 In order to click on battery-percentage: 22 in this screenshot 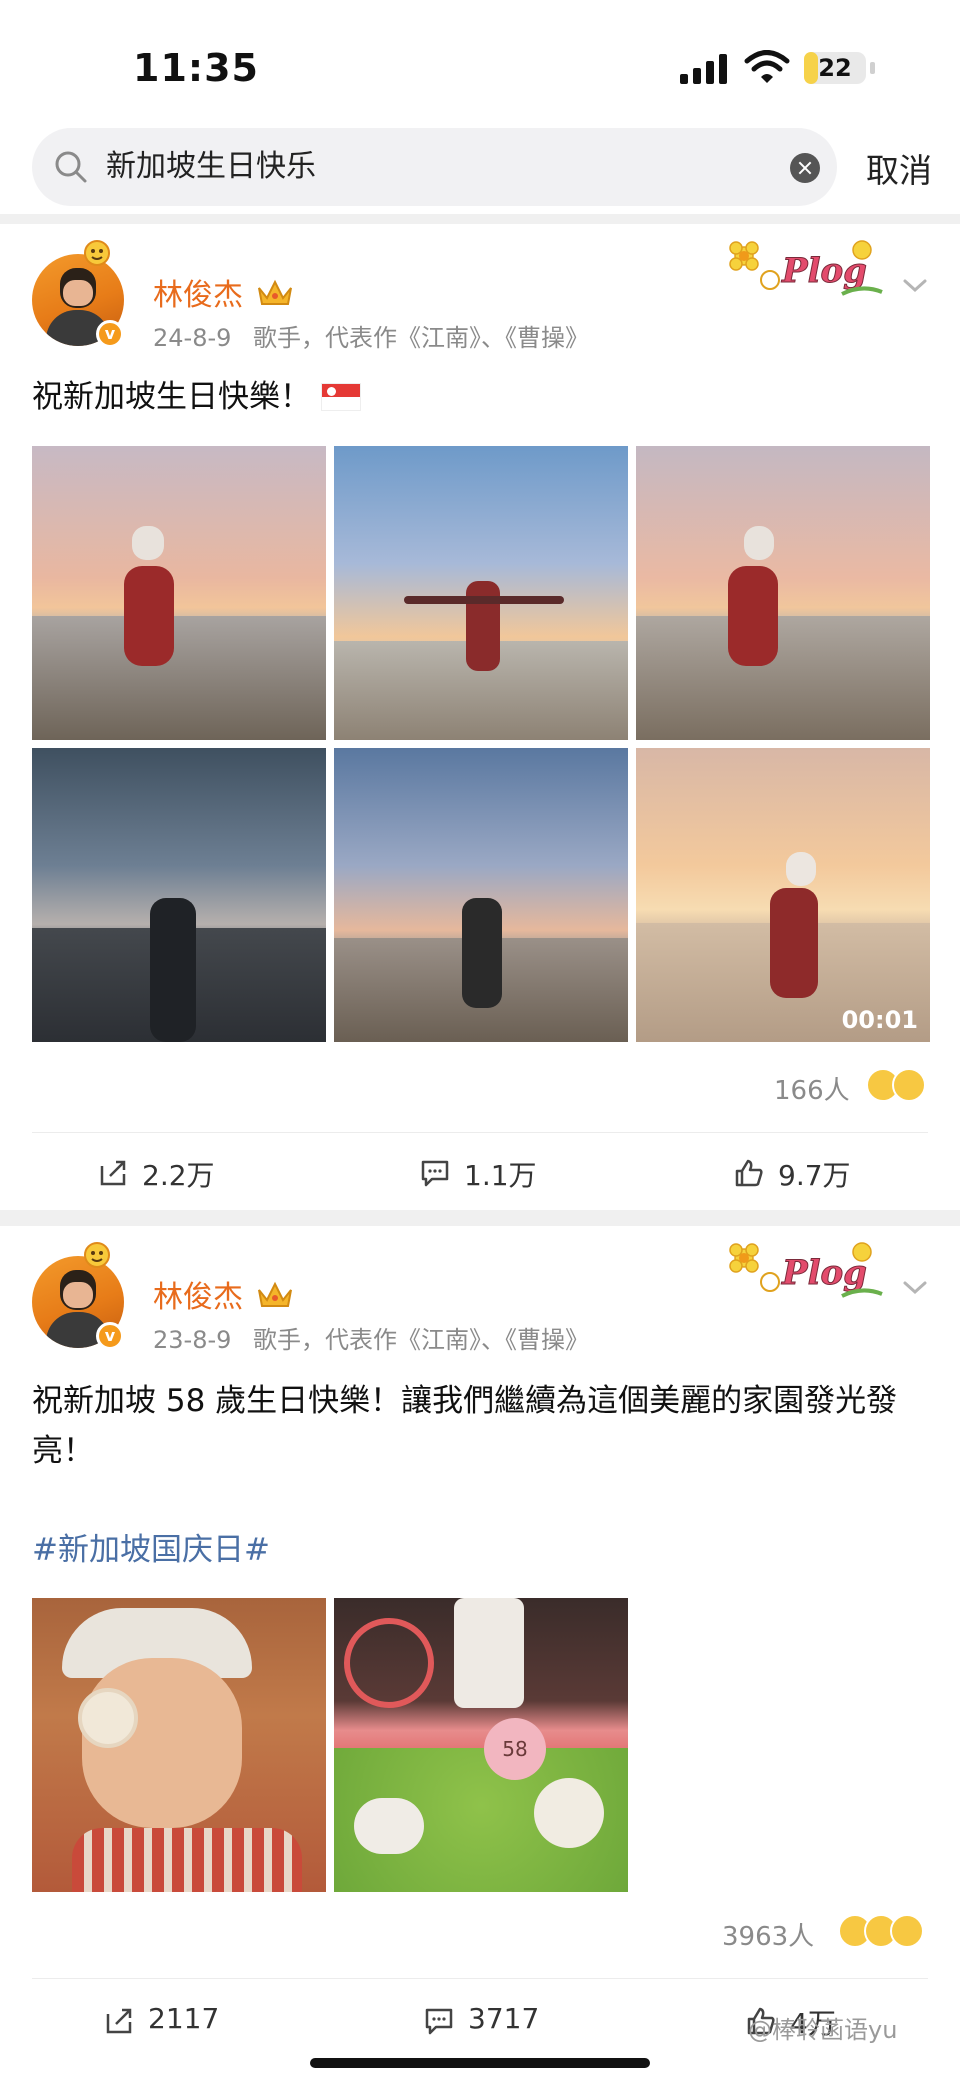, I will do `click(835, 68)`.